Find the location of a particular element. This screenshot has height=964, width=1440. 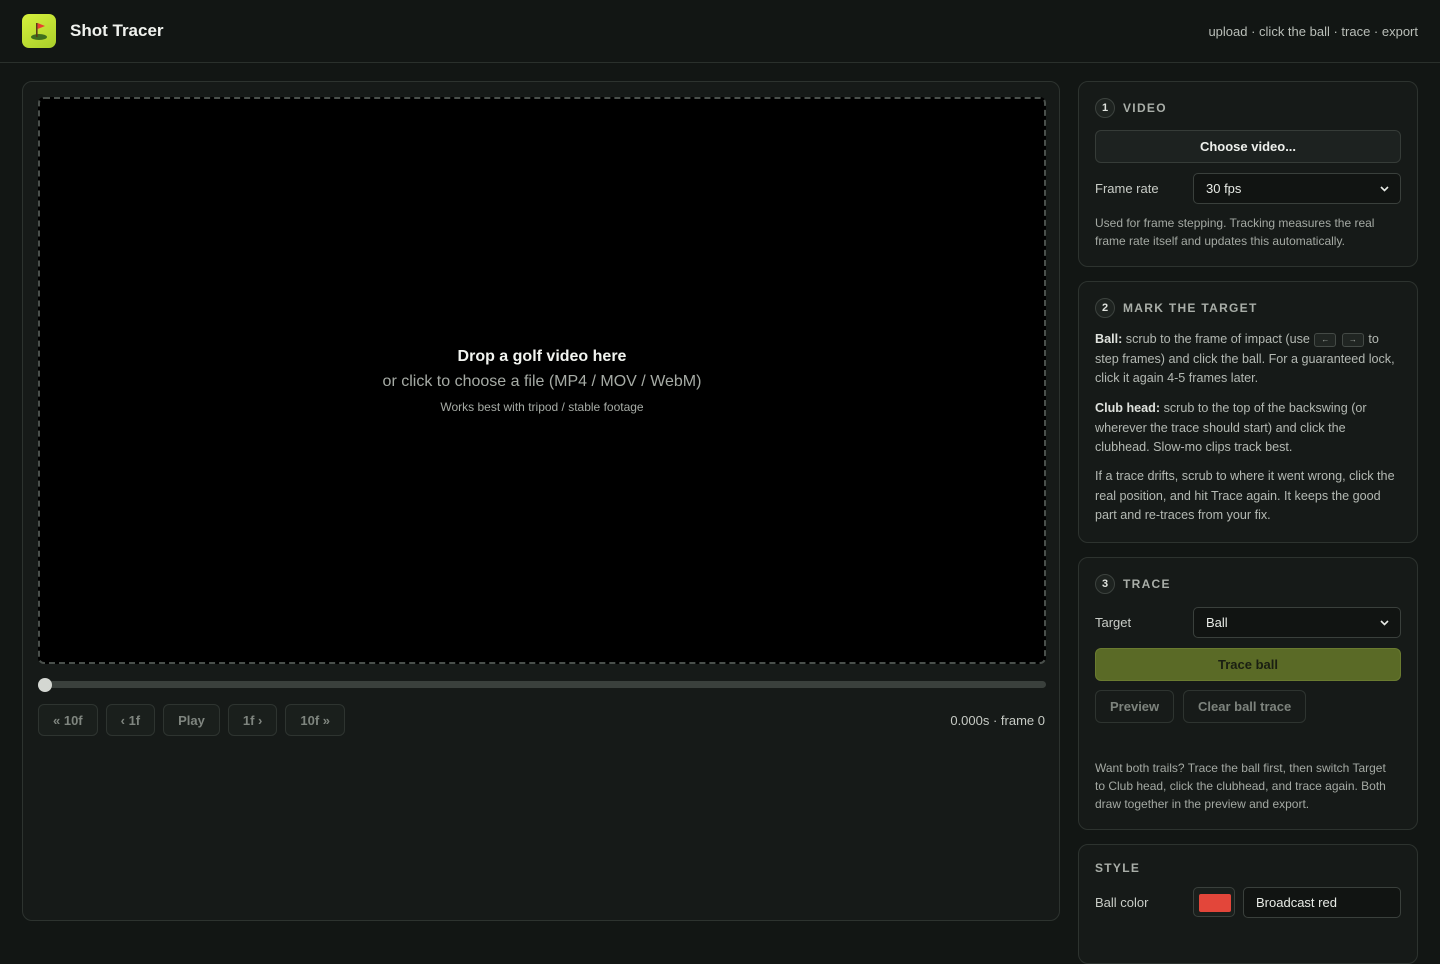

scrubber-thumb is located at coordinates (45, 685).